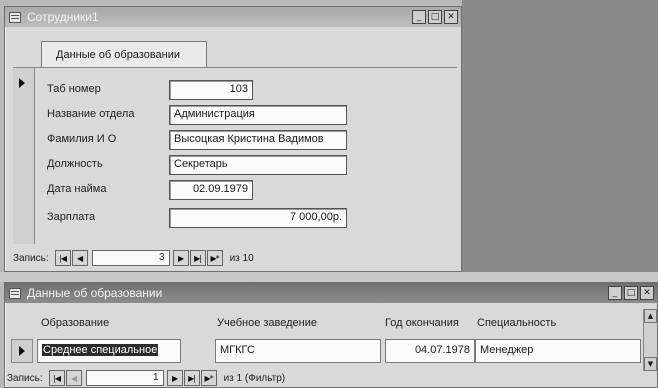 Image resolution: width=658 pixels, height=388 pixels. I want to click on field-row-hire-date: Дата найма 02.09.1979, so click(247, 190).